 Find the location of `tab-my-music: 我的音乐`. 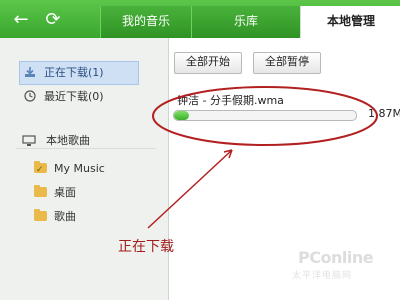

tab-my-music: 我的音乐 is located at coordinates (145, 22).